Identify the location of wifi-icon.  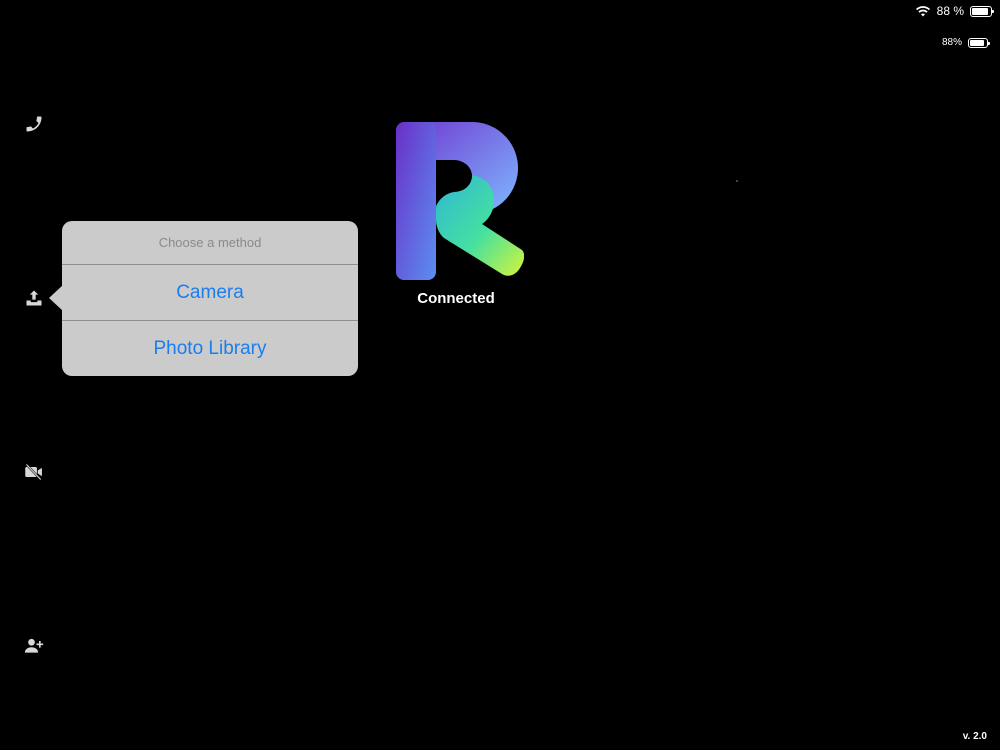
(922, 11).